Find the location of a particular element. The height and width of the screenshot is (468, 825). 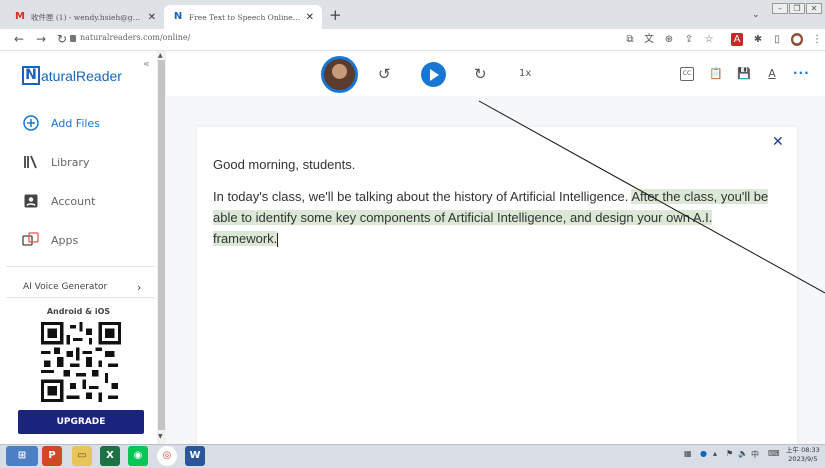

clock-date: 2023/9/5 is located at coordinates (803, 459).